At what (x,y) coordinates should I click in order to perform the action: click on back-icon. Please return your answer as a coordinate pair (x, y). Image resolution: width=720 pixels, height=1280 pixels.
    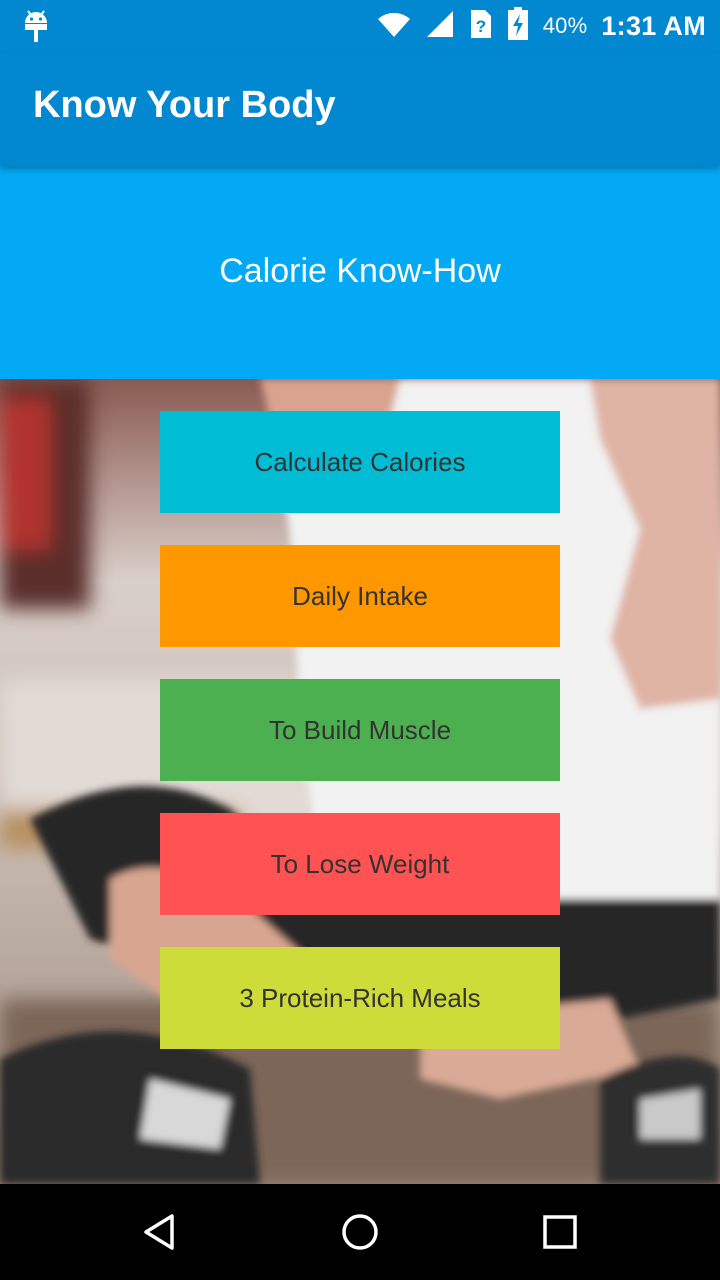
    Looking at the image, I should click on (160, 1232).